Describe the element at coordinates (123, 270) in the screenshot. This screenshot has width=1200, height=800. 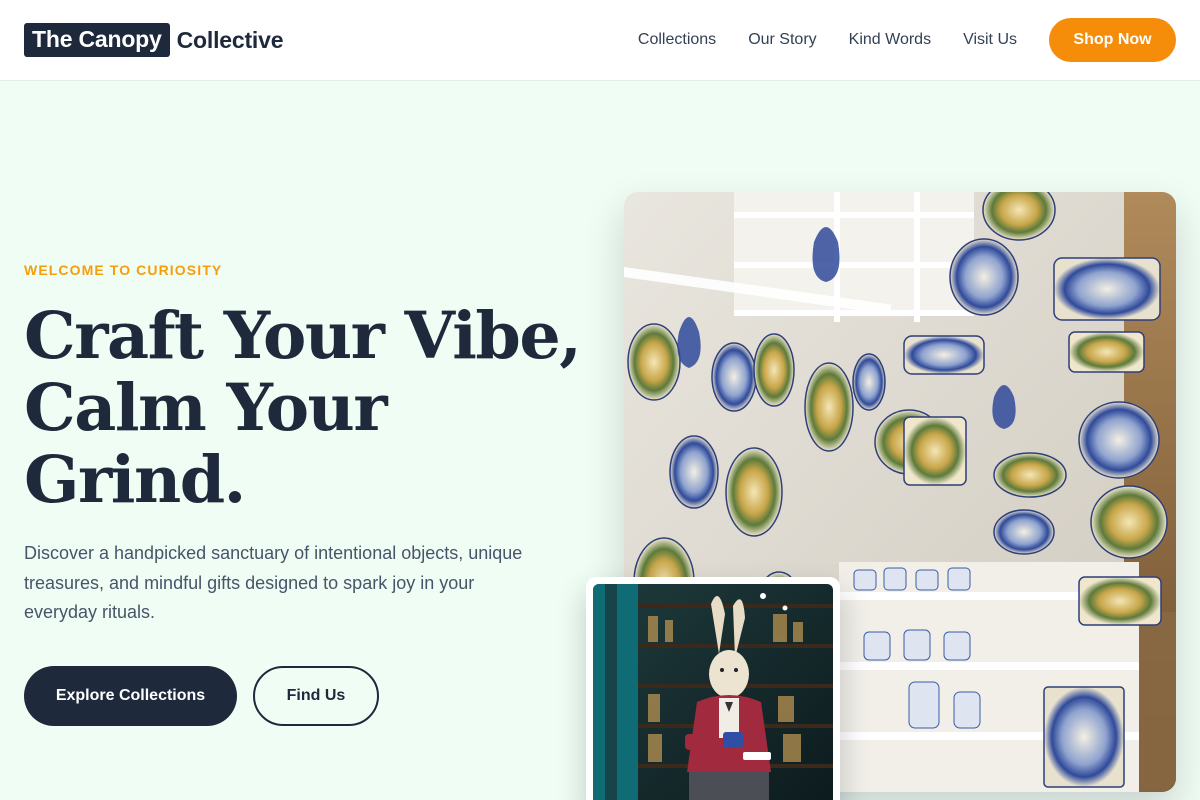
I see `hero-eyebrow: WELCOME TO CURIOSITY` at that location.